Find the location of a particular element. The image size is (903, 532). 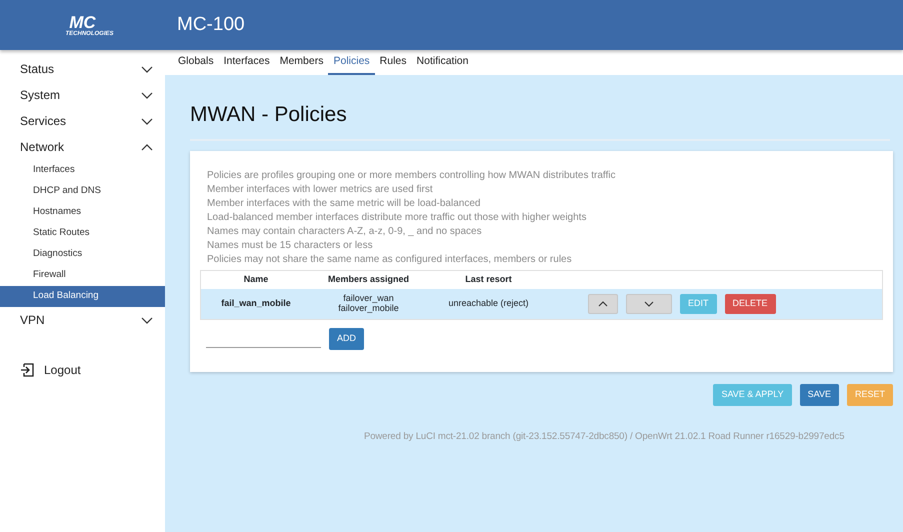

tab: Notification is located at coordinates (443, 62).